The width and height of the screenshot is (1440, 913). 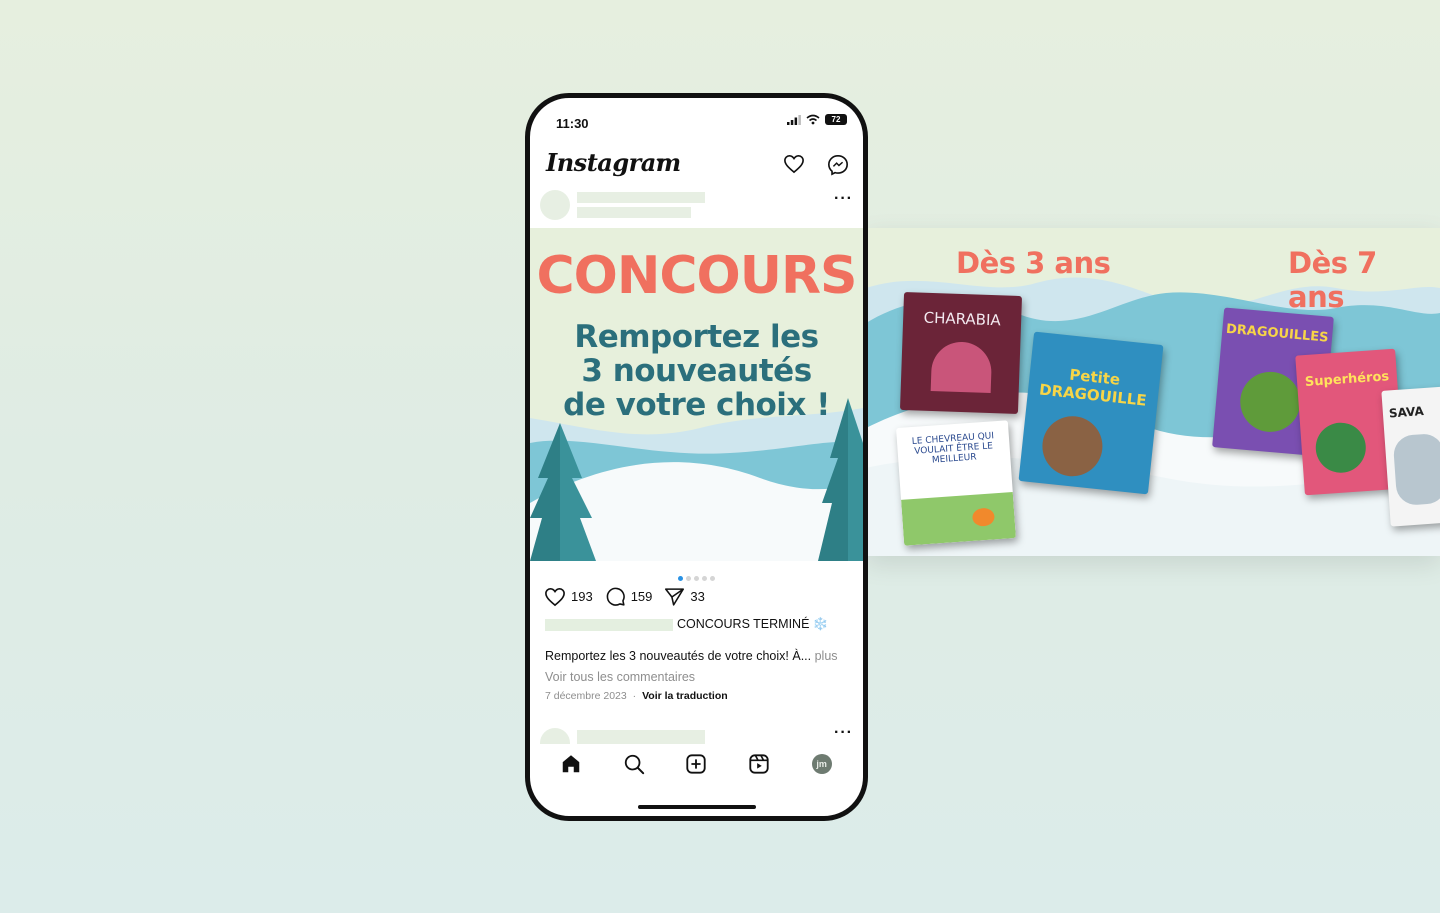 What do you see at coordinates (838, 165) in the screenshot?
I see `messenger-icon` at bounding box center [838, 165].